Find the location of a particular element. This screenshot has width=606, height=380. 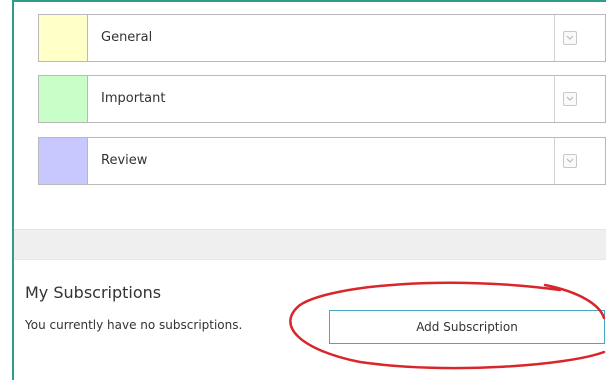

category-row-general: General is located at coordinates (322, 38).